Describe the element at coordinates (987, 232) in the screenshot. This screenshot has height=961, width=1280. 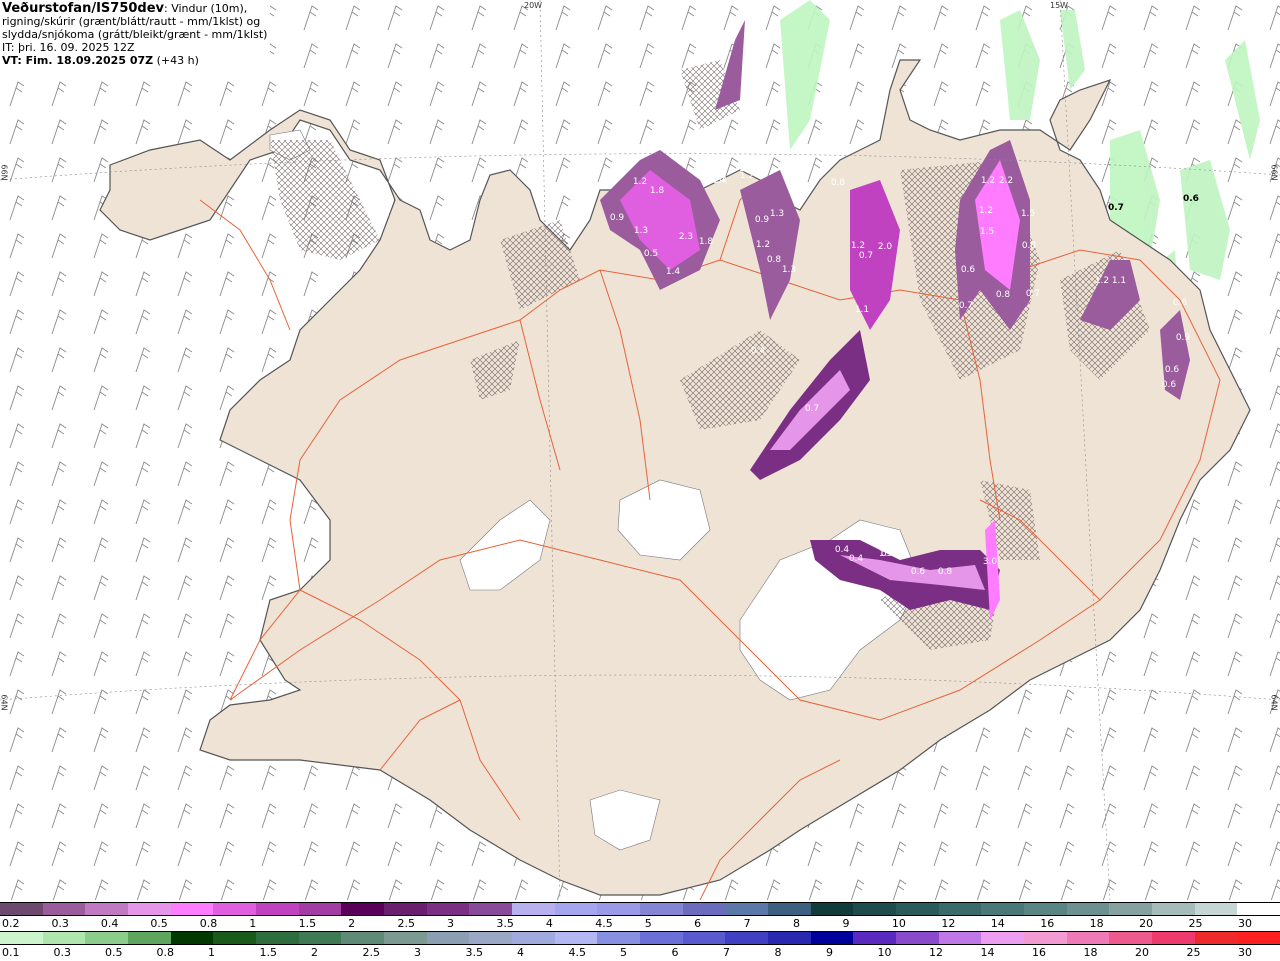
I see `precip-value-label: 1.5` at that location.